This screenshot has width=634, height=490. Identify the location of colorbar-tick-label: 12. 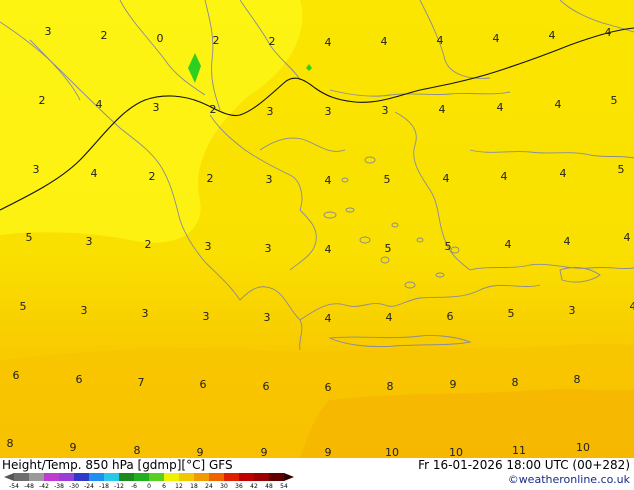
(179, 486).